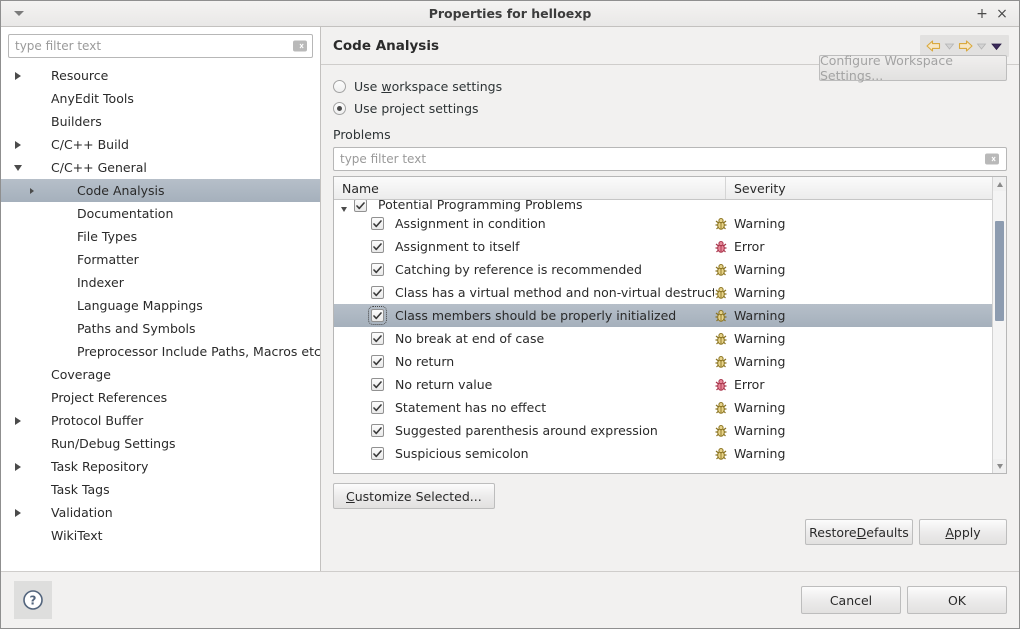 The image size is (1020, 629). I want to click on problems-filter-input, so click(670, 159).